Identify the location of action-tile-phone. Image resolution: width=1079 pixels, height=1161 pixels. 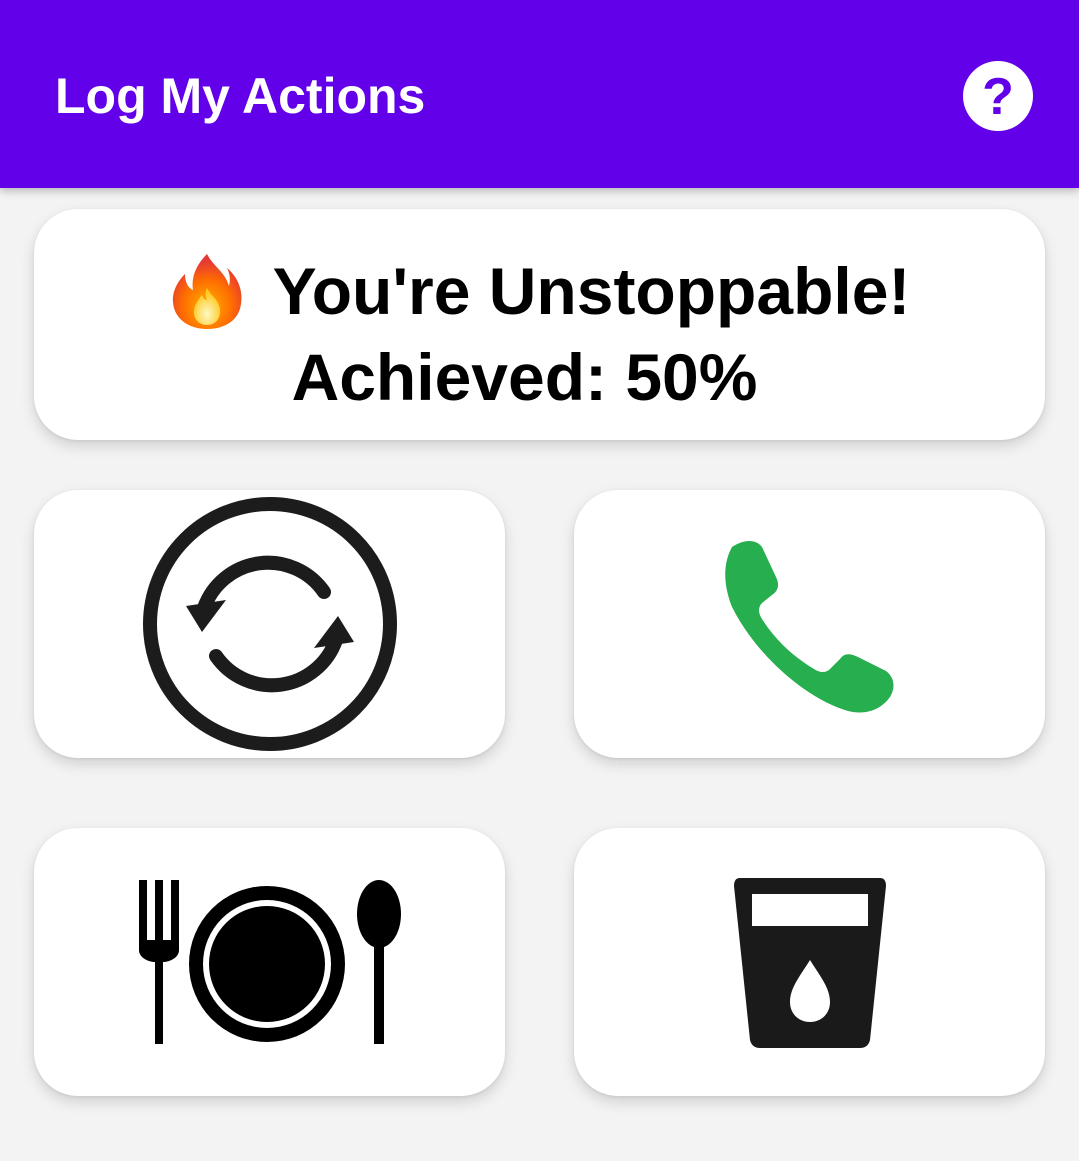
(809, 624).